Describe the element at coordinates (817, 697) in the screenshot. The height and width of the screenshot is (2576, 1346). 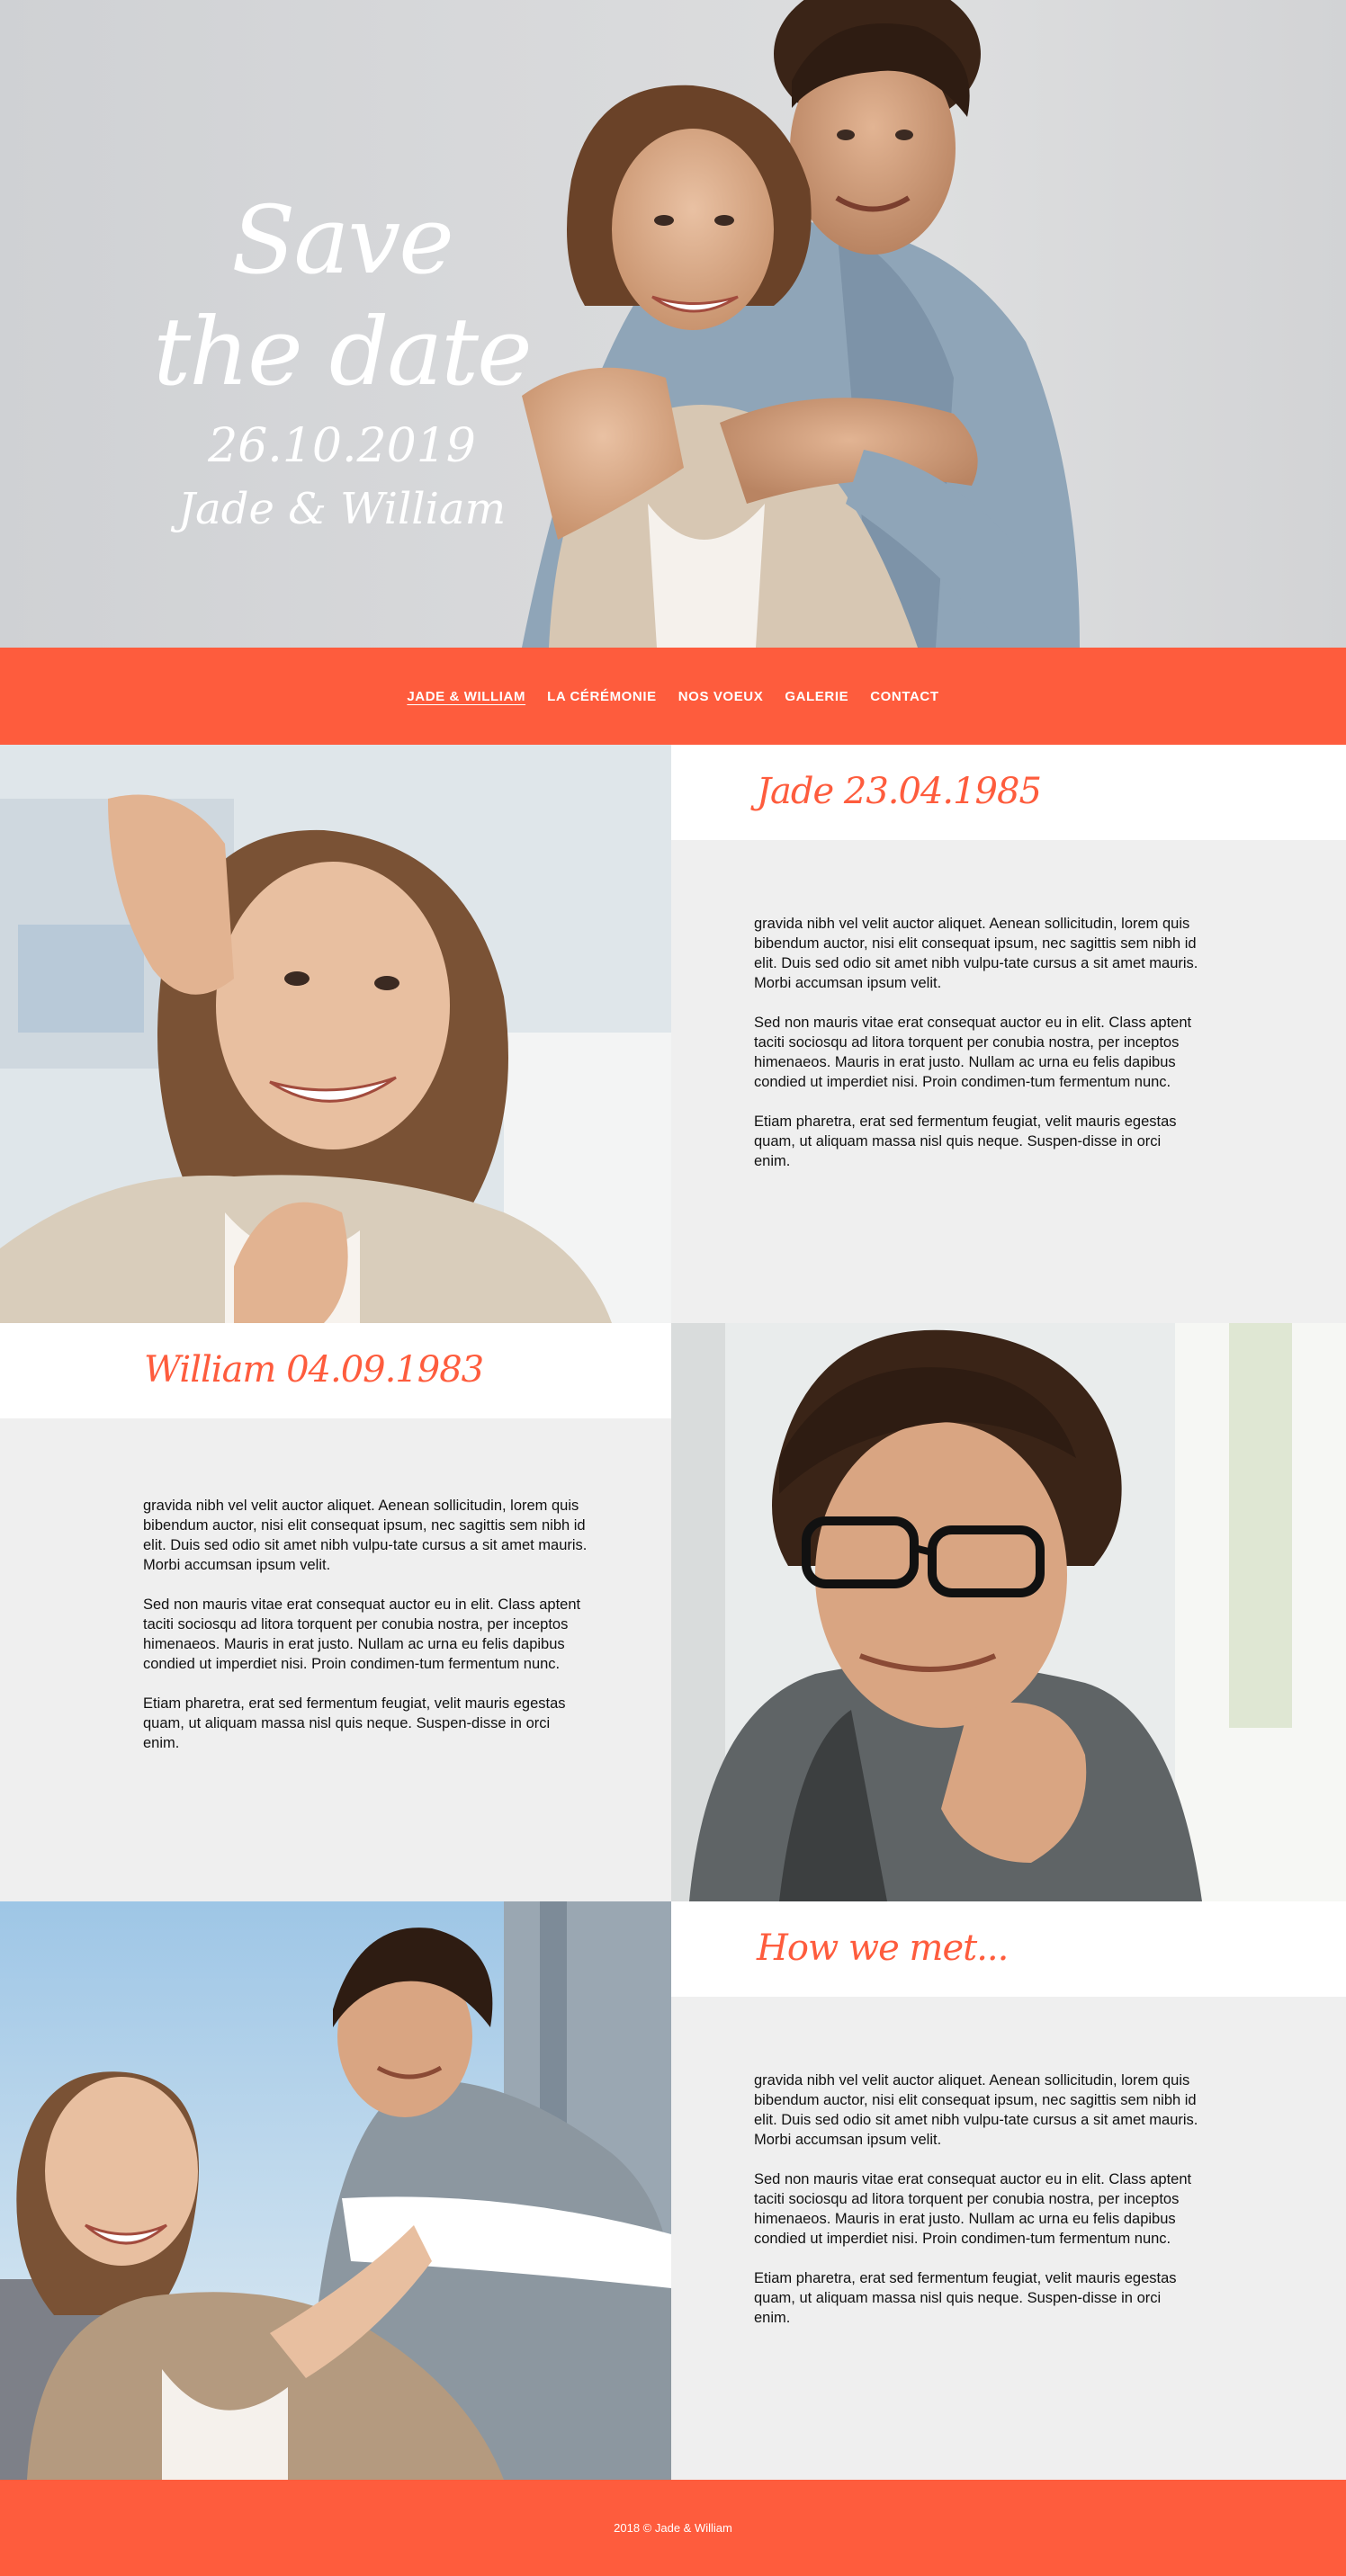
I see `nav-item-galerie: GALERIE` at that location.